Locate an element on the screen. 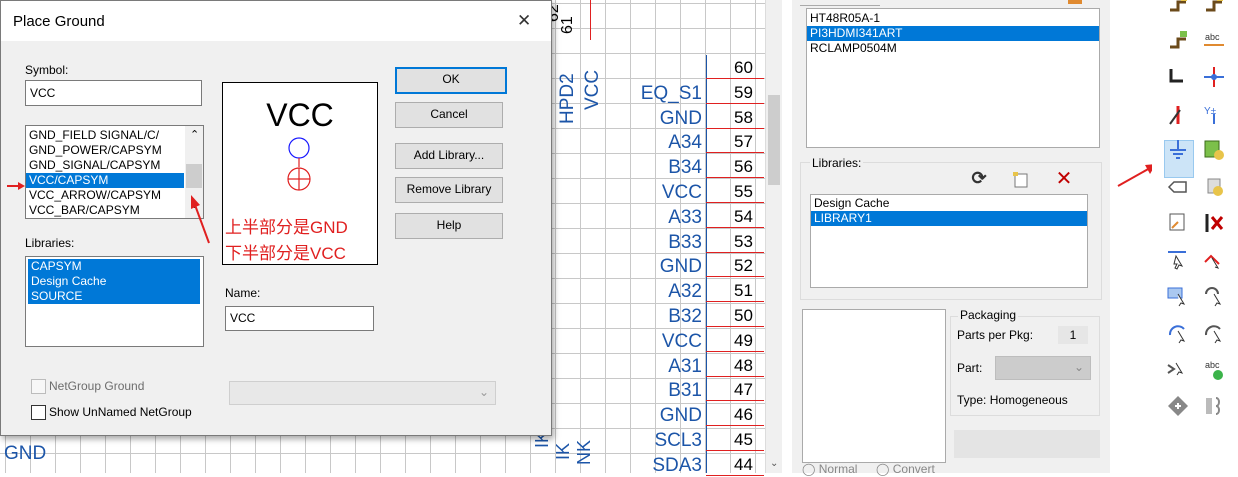 The image size is (1238, 477). remove-library-icon: ✕ is located at coordinates (1064, 178).